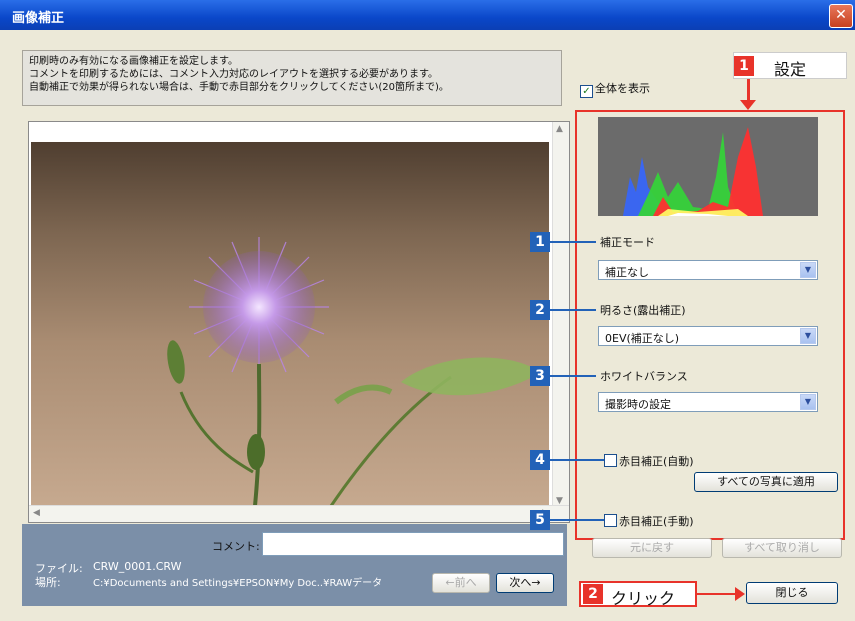  What do you see at coordinates (708, 336) in the screenshot?
I see `brightness-select: 0EV(補正なし) ▼` at bounding box center [708, 336].